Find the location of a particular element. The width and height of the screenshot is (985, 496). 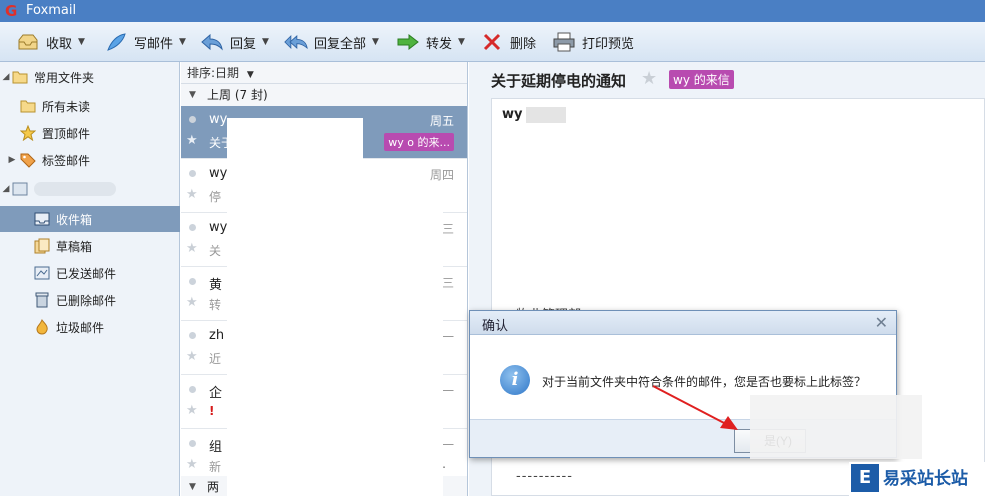

mail-subject: 转 is located at coordinates (215, 305).